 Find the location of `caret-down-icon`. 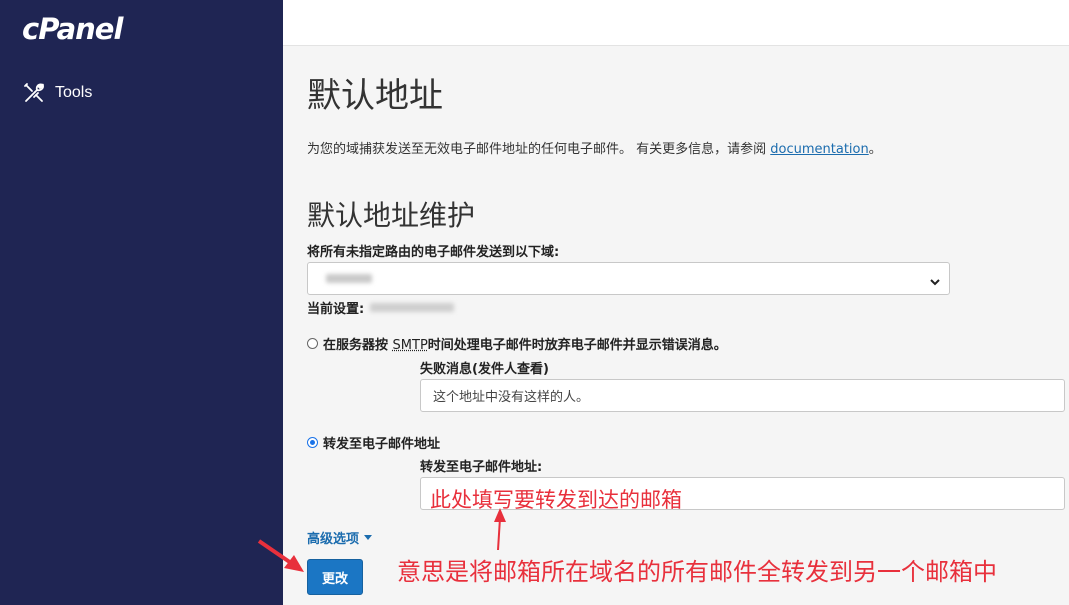

caret-down-icon is located at coordinates (368, 537).